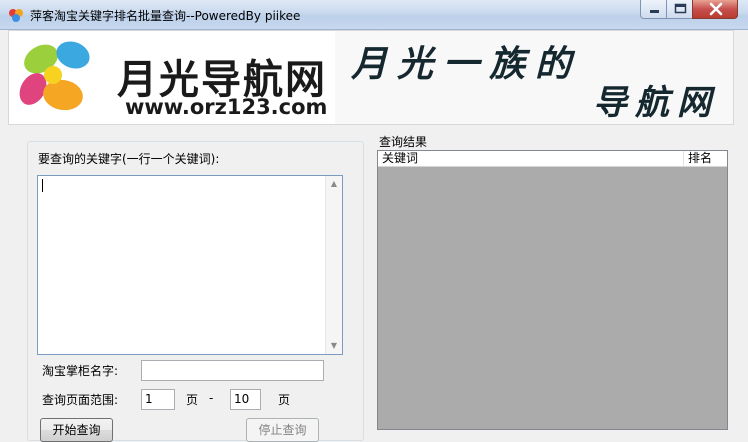 This screenshot has height=442, width=748. I want to click on results-label: 查询结果, so click(403, 142).